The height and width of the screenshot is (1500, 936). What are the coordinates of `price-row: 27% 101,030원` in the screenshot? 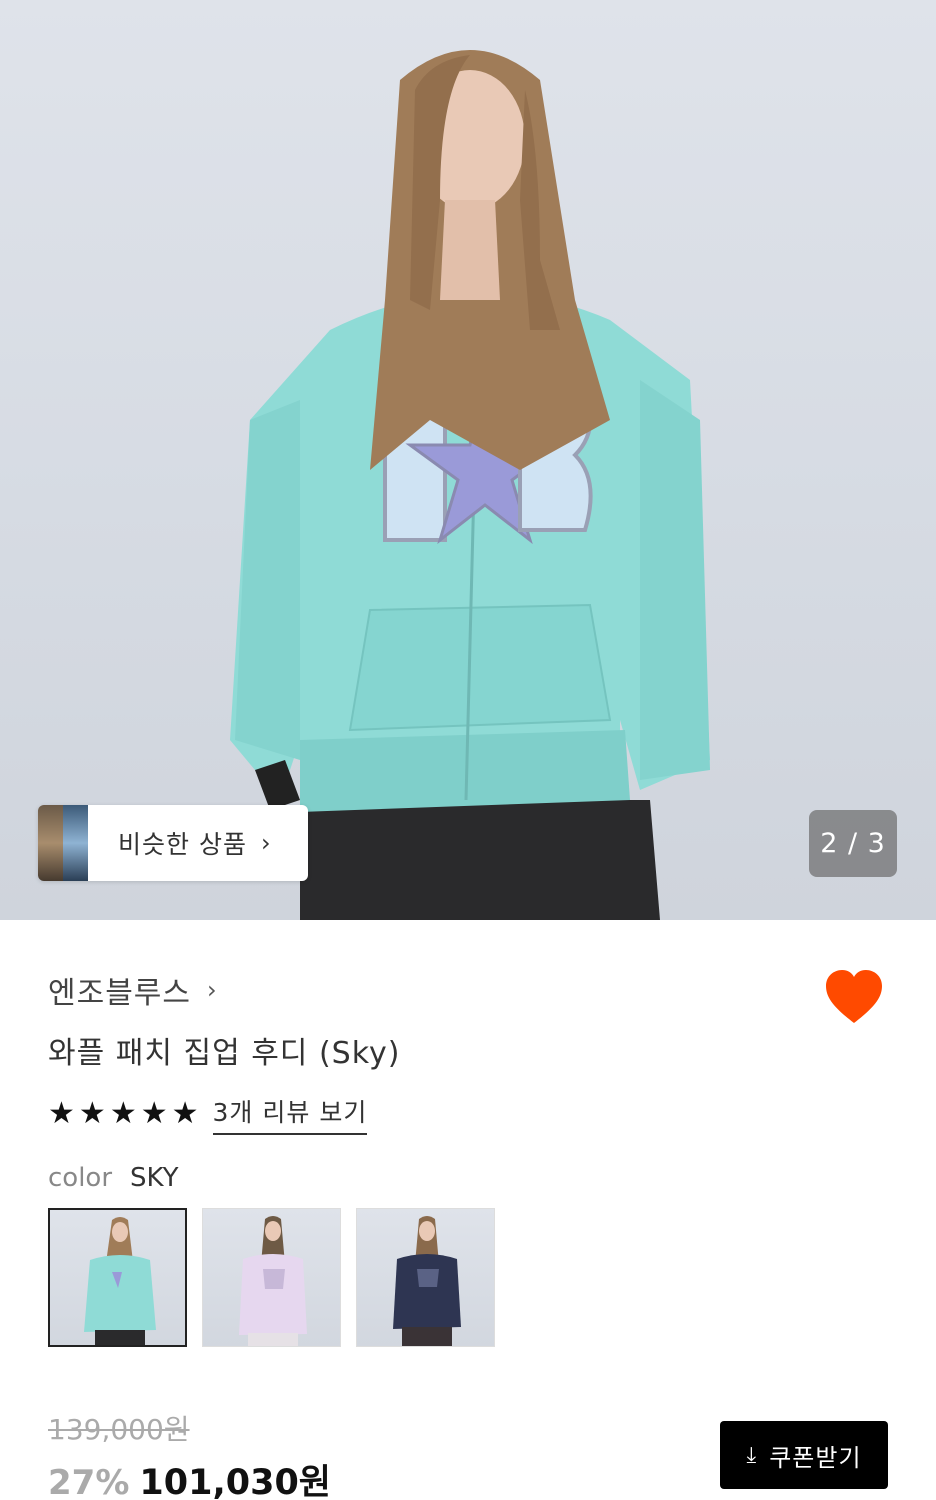 It's located at (189, 1477).